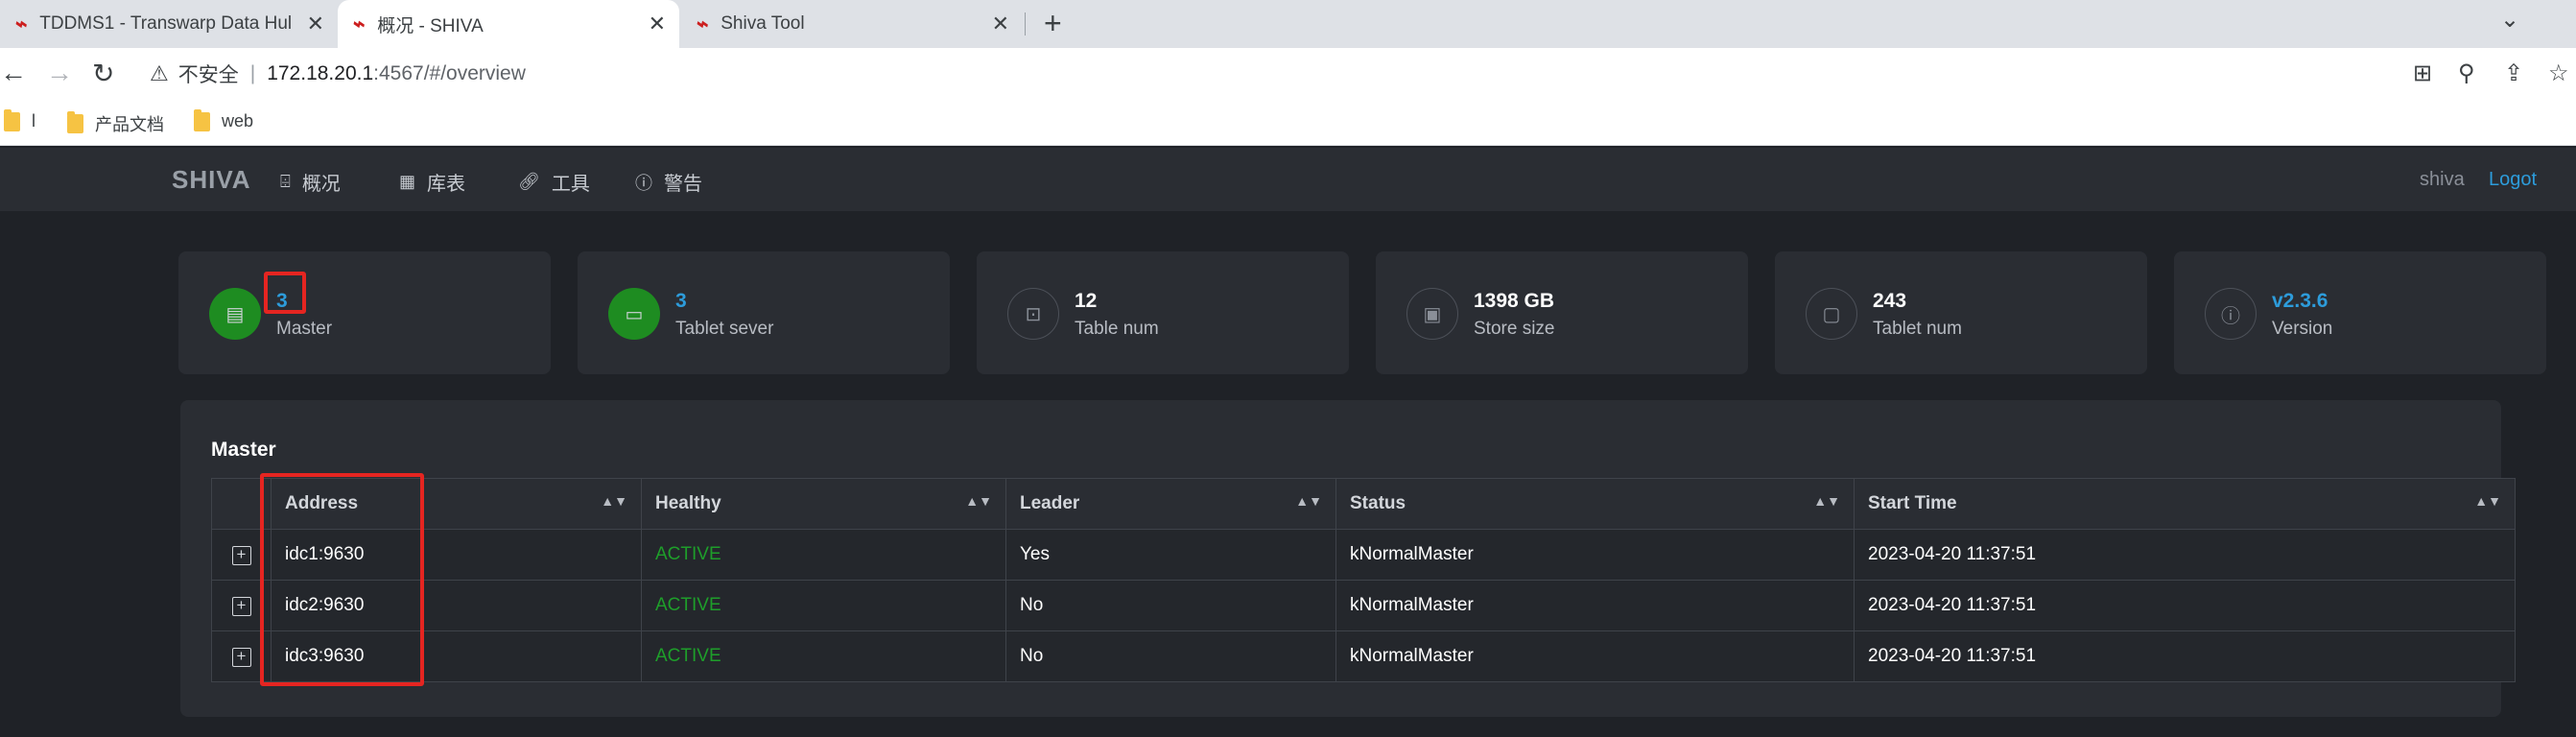  I want to click on disk-icon: ▣, so click(1432, 314).